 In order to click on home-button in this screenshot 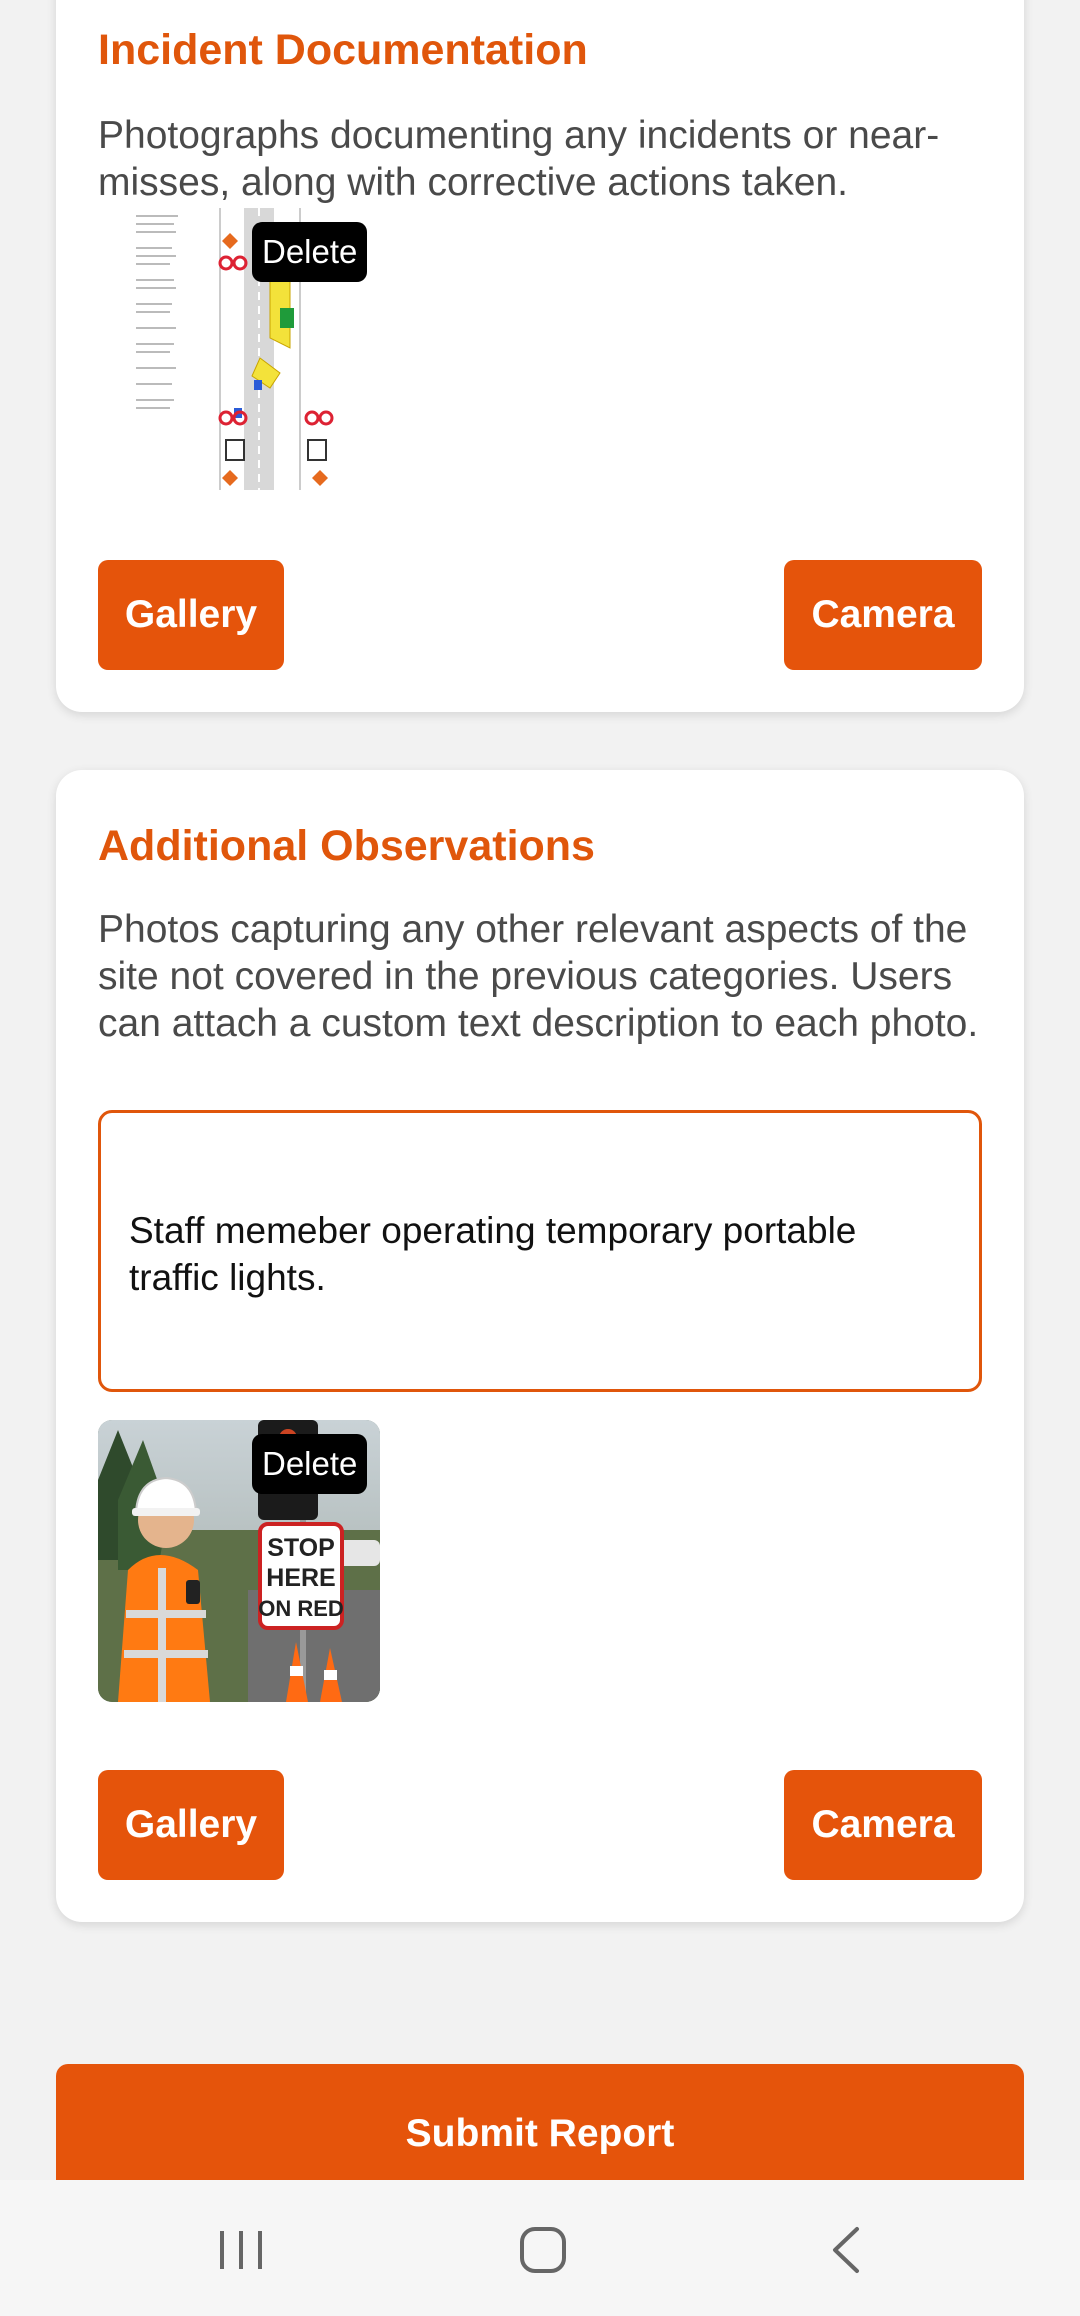, I will do `click(543, 2250)`.